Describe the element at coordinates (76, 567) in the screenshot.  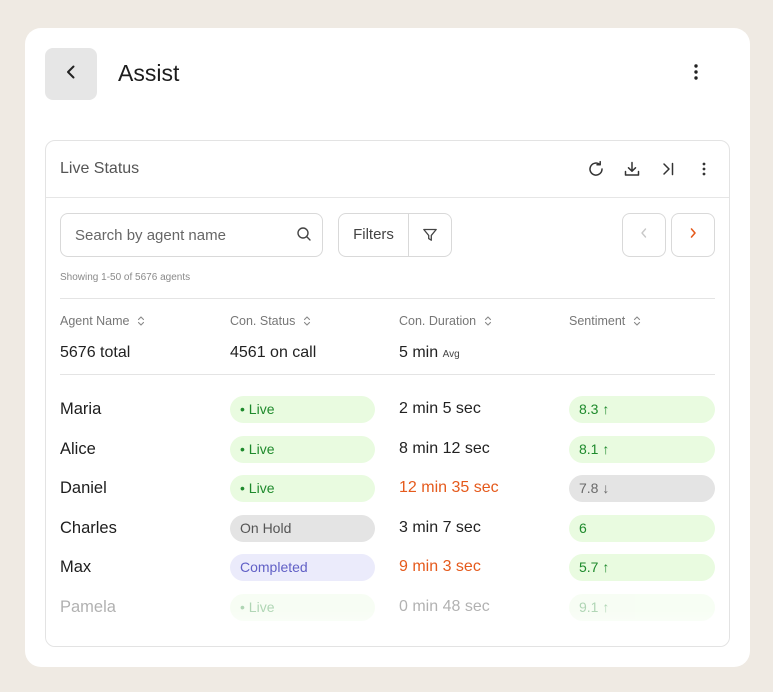
I see `agent-name: Max` at that location.